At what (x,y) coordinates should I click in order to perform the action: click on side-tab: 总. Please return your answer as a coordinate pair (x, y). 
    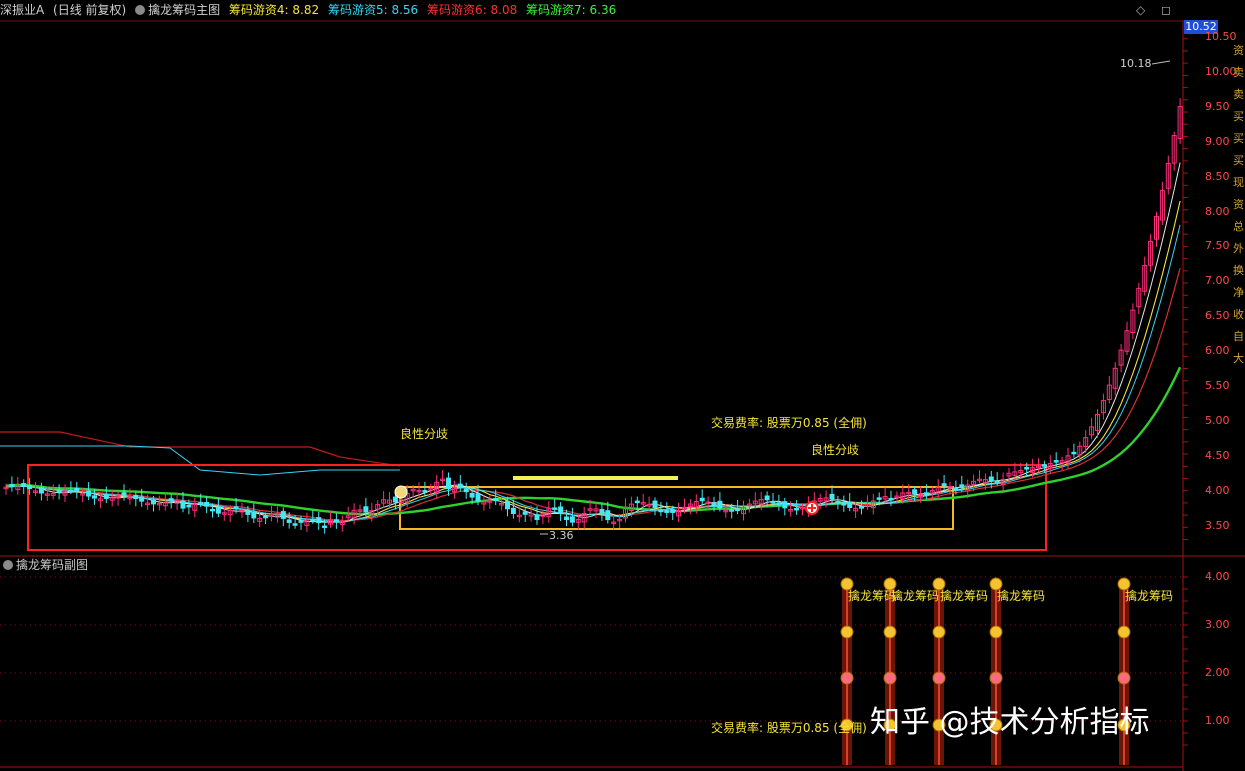
    Looking at the image, I should click on (1238, 226).